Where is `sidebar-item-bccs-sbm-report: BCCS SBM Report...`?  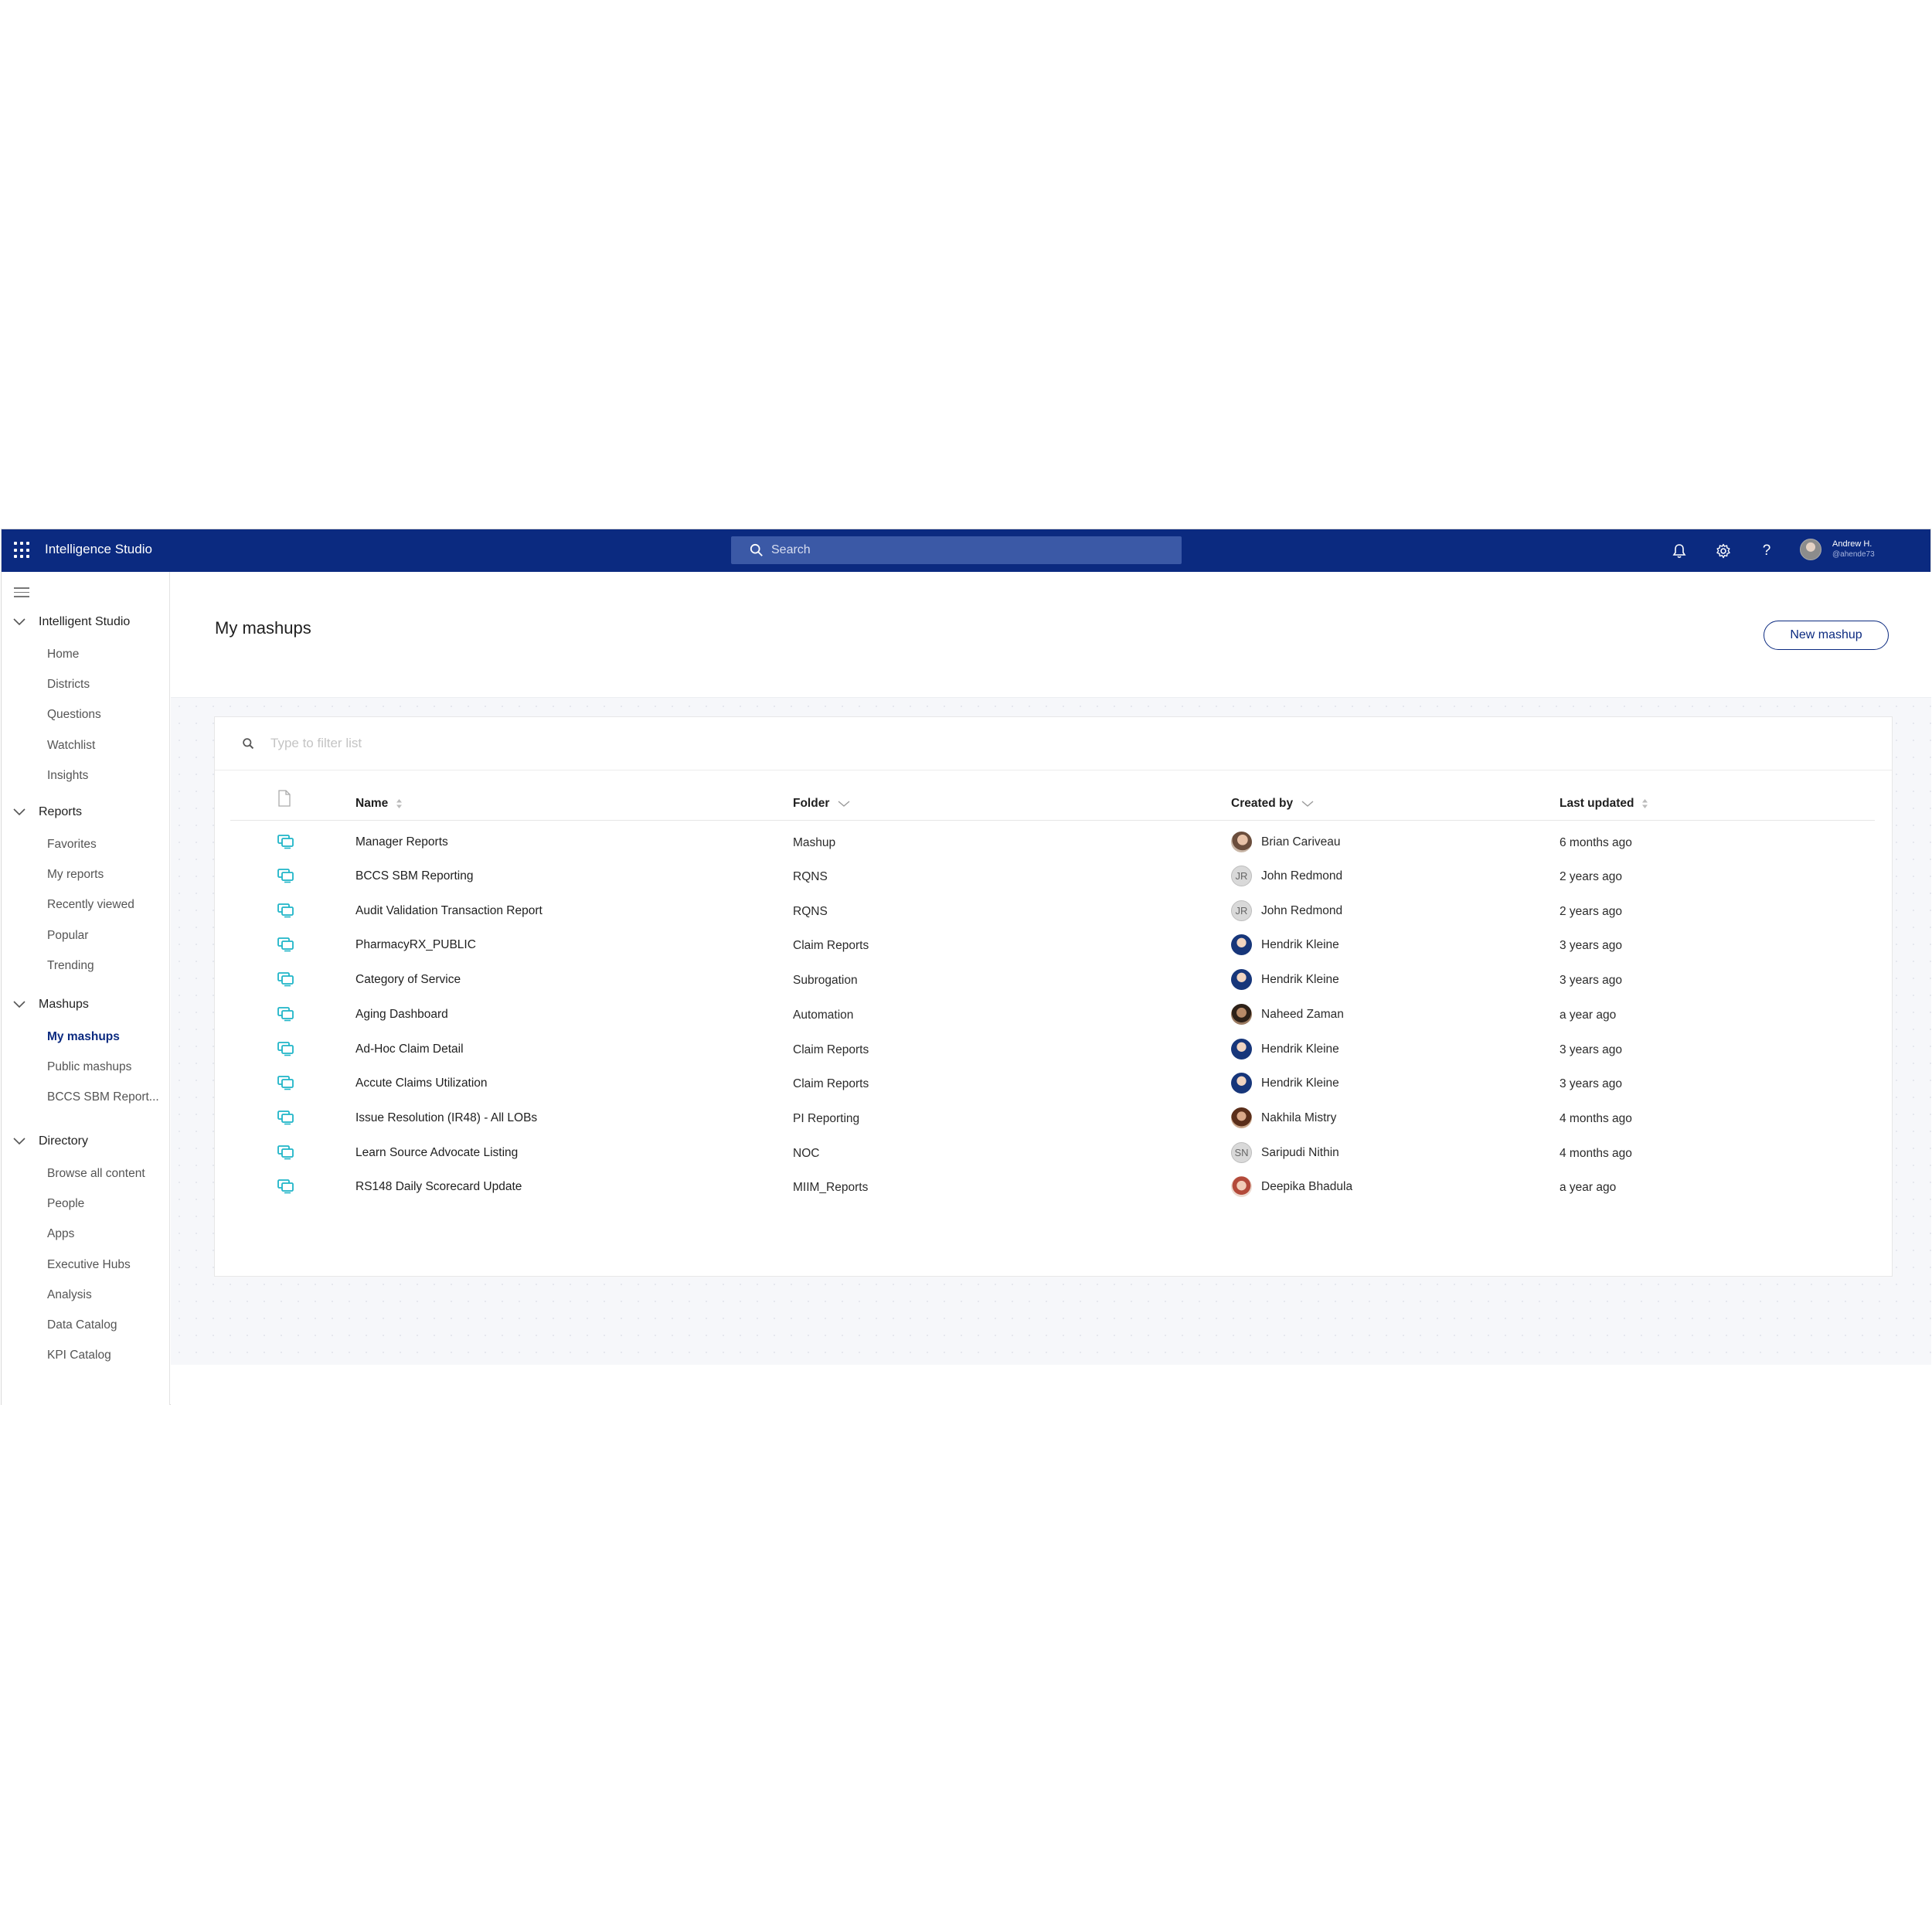
sidebar-item-bccs-sbm-report: BCCS SBM Report... is located at coordinates (103, 1097).